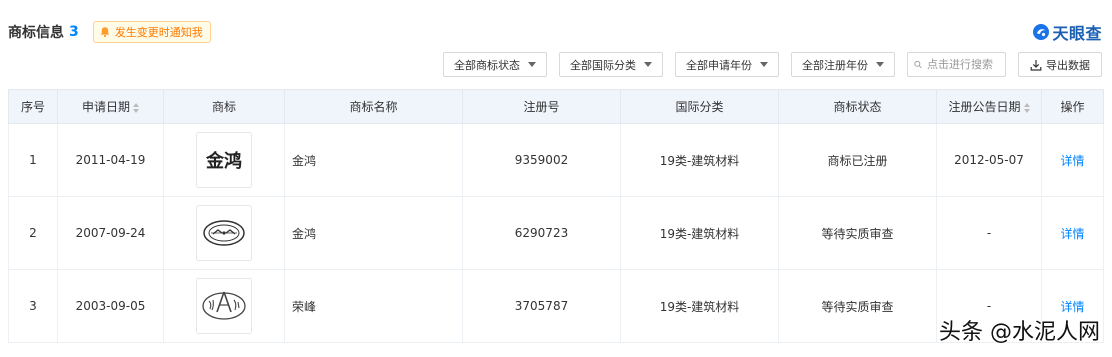 Image resolution: width=1112 pixels, height=357 pixels. I want to click on filter-label: 全部注册年份, so click(835, 65).